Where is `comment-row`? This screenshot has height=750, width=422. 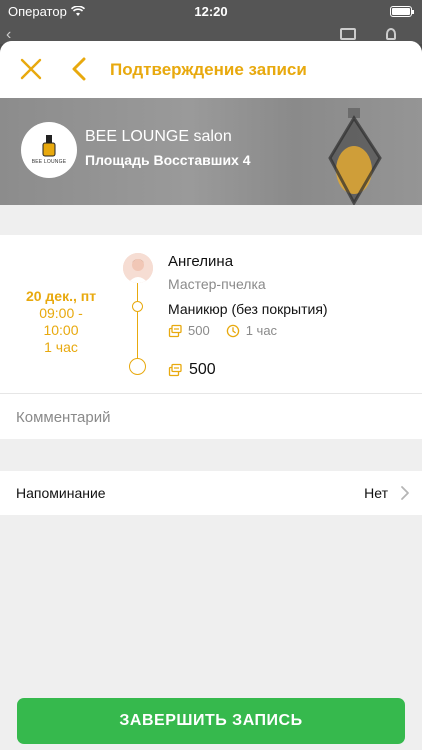 comment-row is located at coordinates (211, 416).